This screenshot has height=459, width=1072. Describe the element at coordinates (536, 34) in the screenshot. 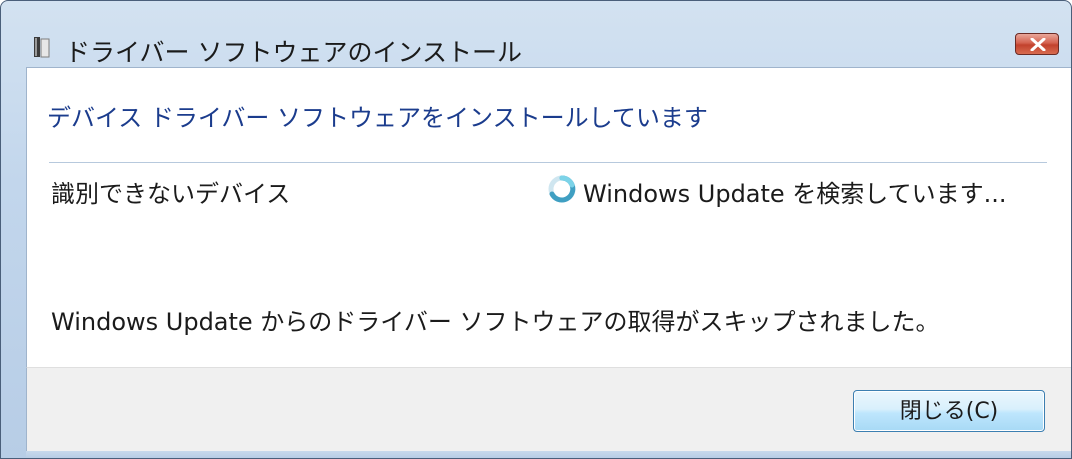

I see `title-bar: ドライバー ソフトウェアのインストール` at that location.